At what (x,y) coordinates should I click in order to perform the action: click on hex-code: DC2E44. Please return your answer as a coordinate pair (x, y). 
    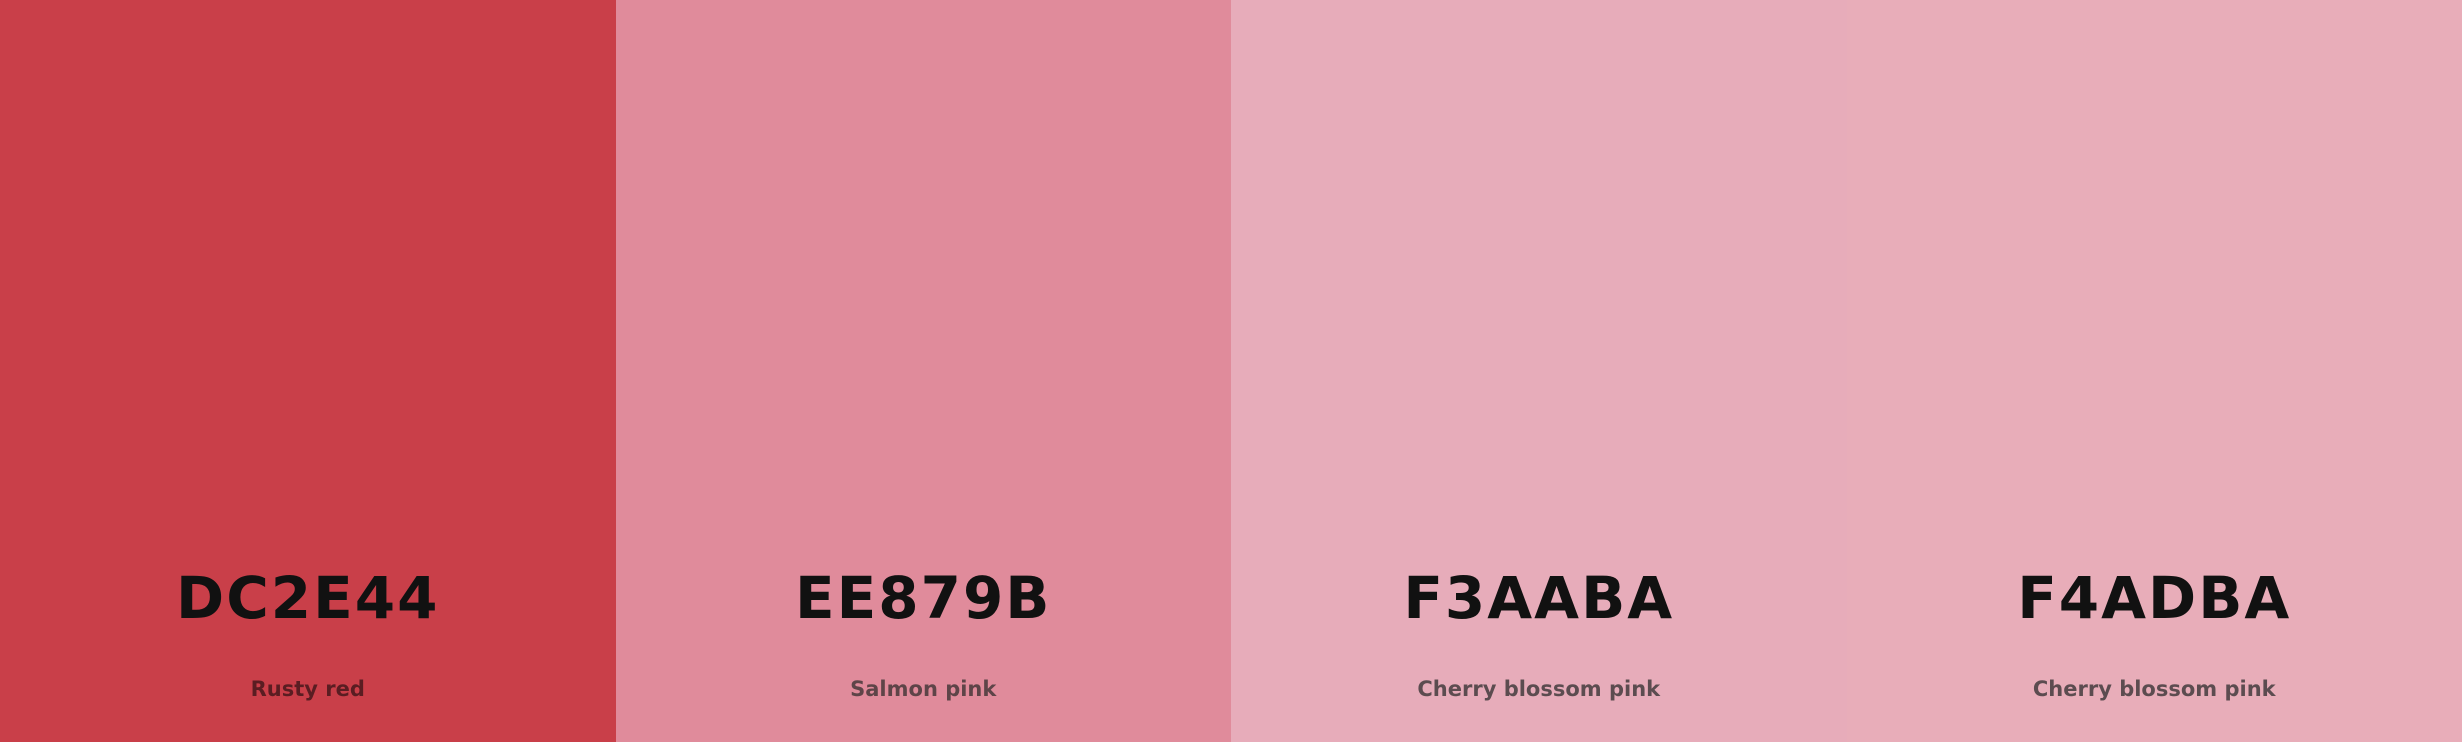
    Looking at the image, I should click on (308, 598).